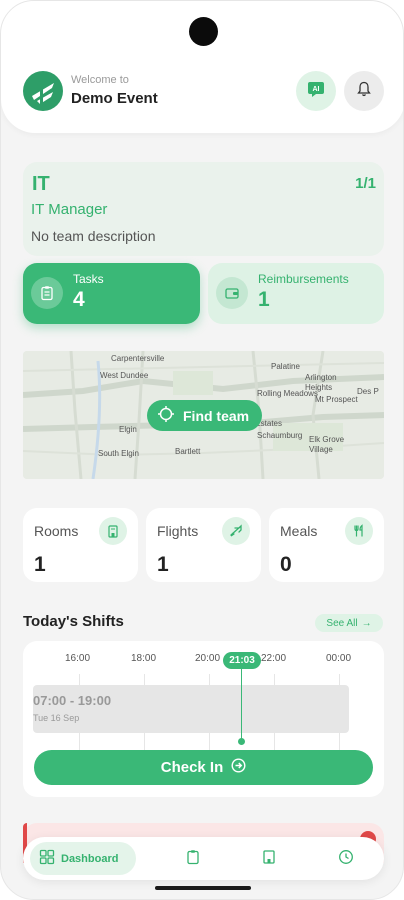 This screenshot has height=900, width=404. I want to click on nav-rooms, so click(269, 859).